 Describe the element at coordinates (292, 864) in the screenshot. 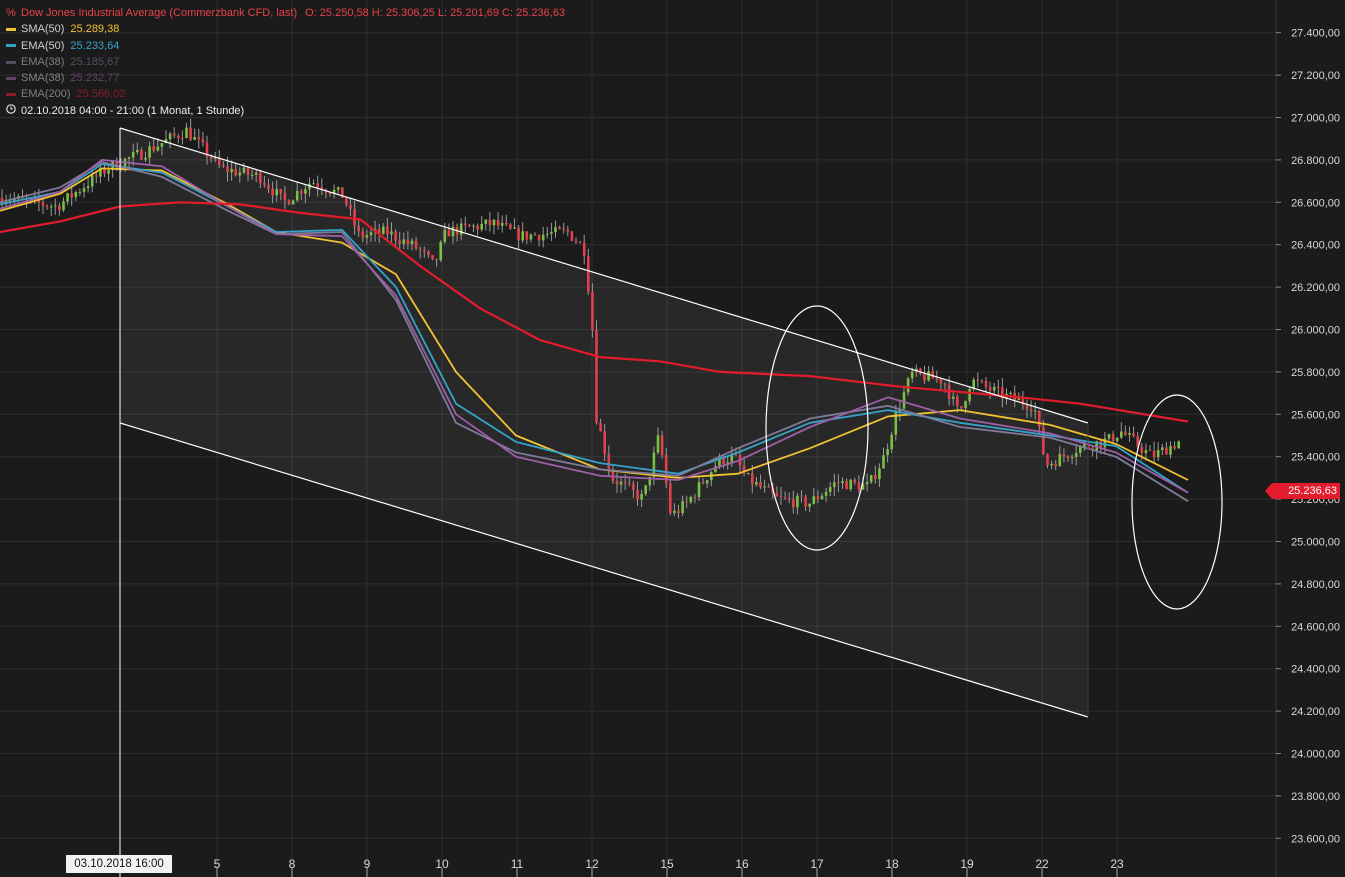

I see `x-tick-label: 8` at that location.